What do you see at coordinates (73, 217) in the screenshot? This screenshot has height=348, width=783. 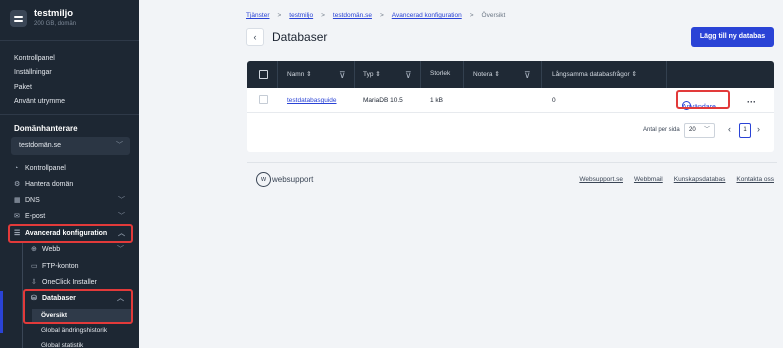 I see `sidebar-item-epost: ✉ E-post ﹀` at bounding box center [73, 217].